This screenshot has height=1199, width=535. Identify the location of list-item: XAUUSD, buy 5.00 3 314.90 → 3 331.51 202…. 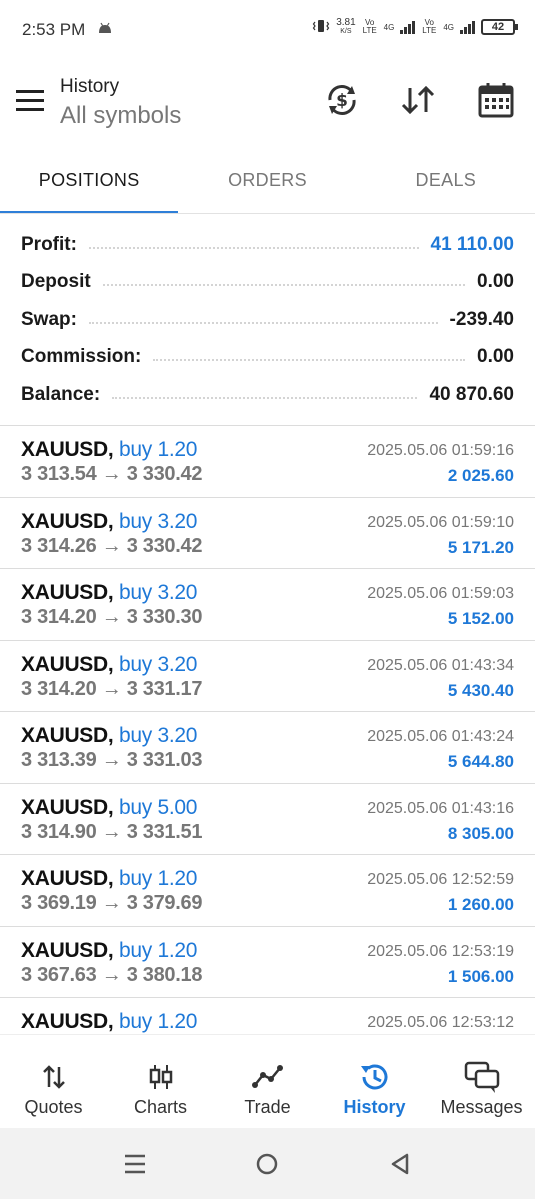
(267, 819).